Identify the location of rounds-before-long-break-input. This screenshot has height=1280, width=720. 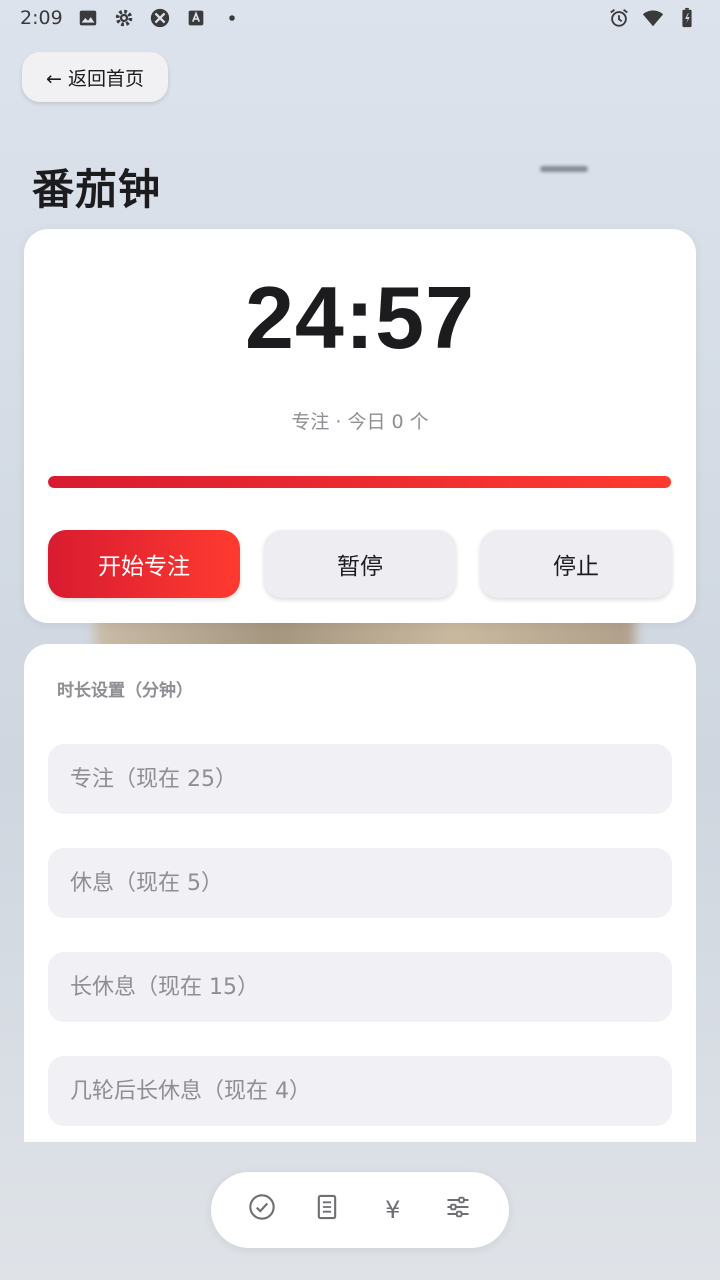
(360, 1091).